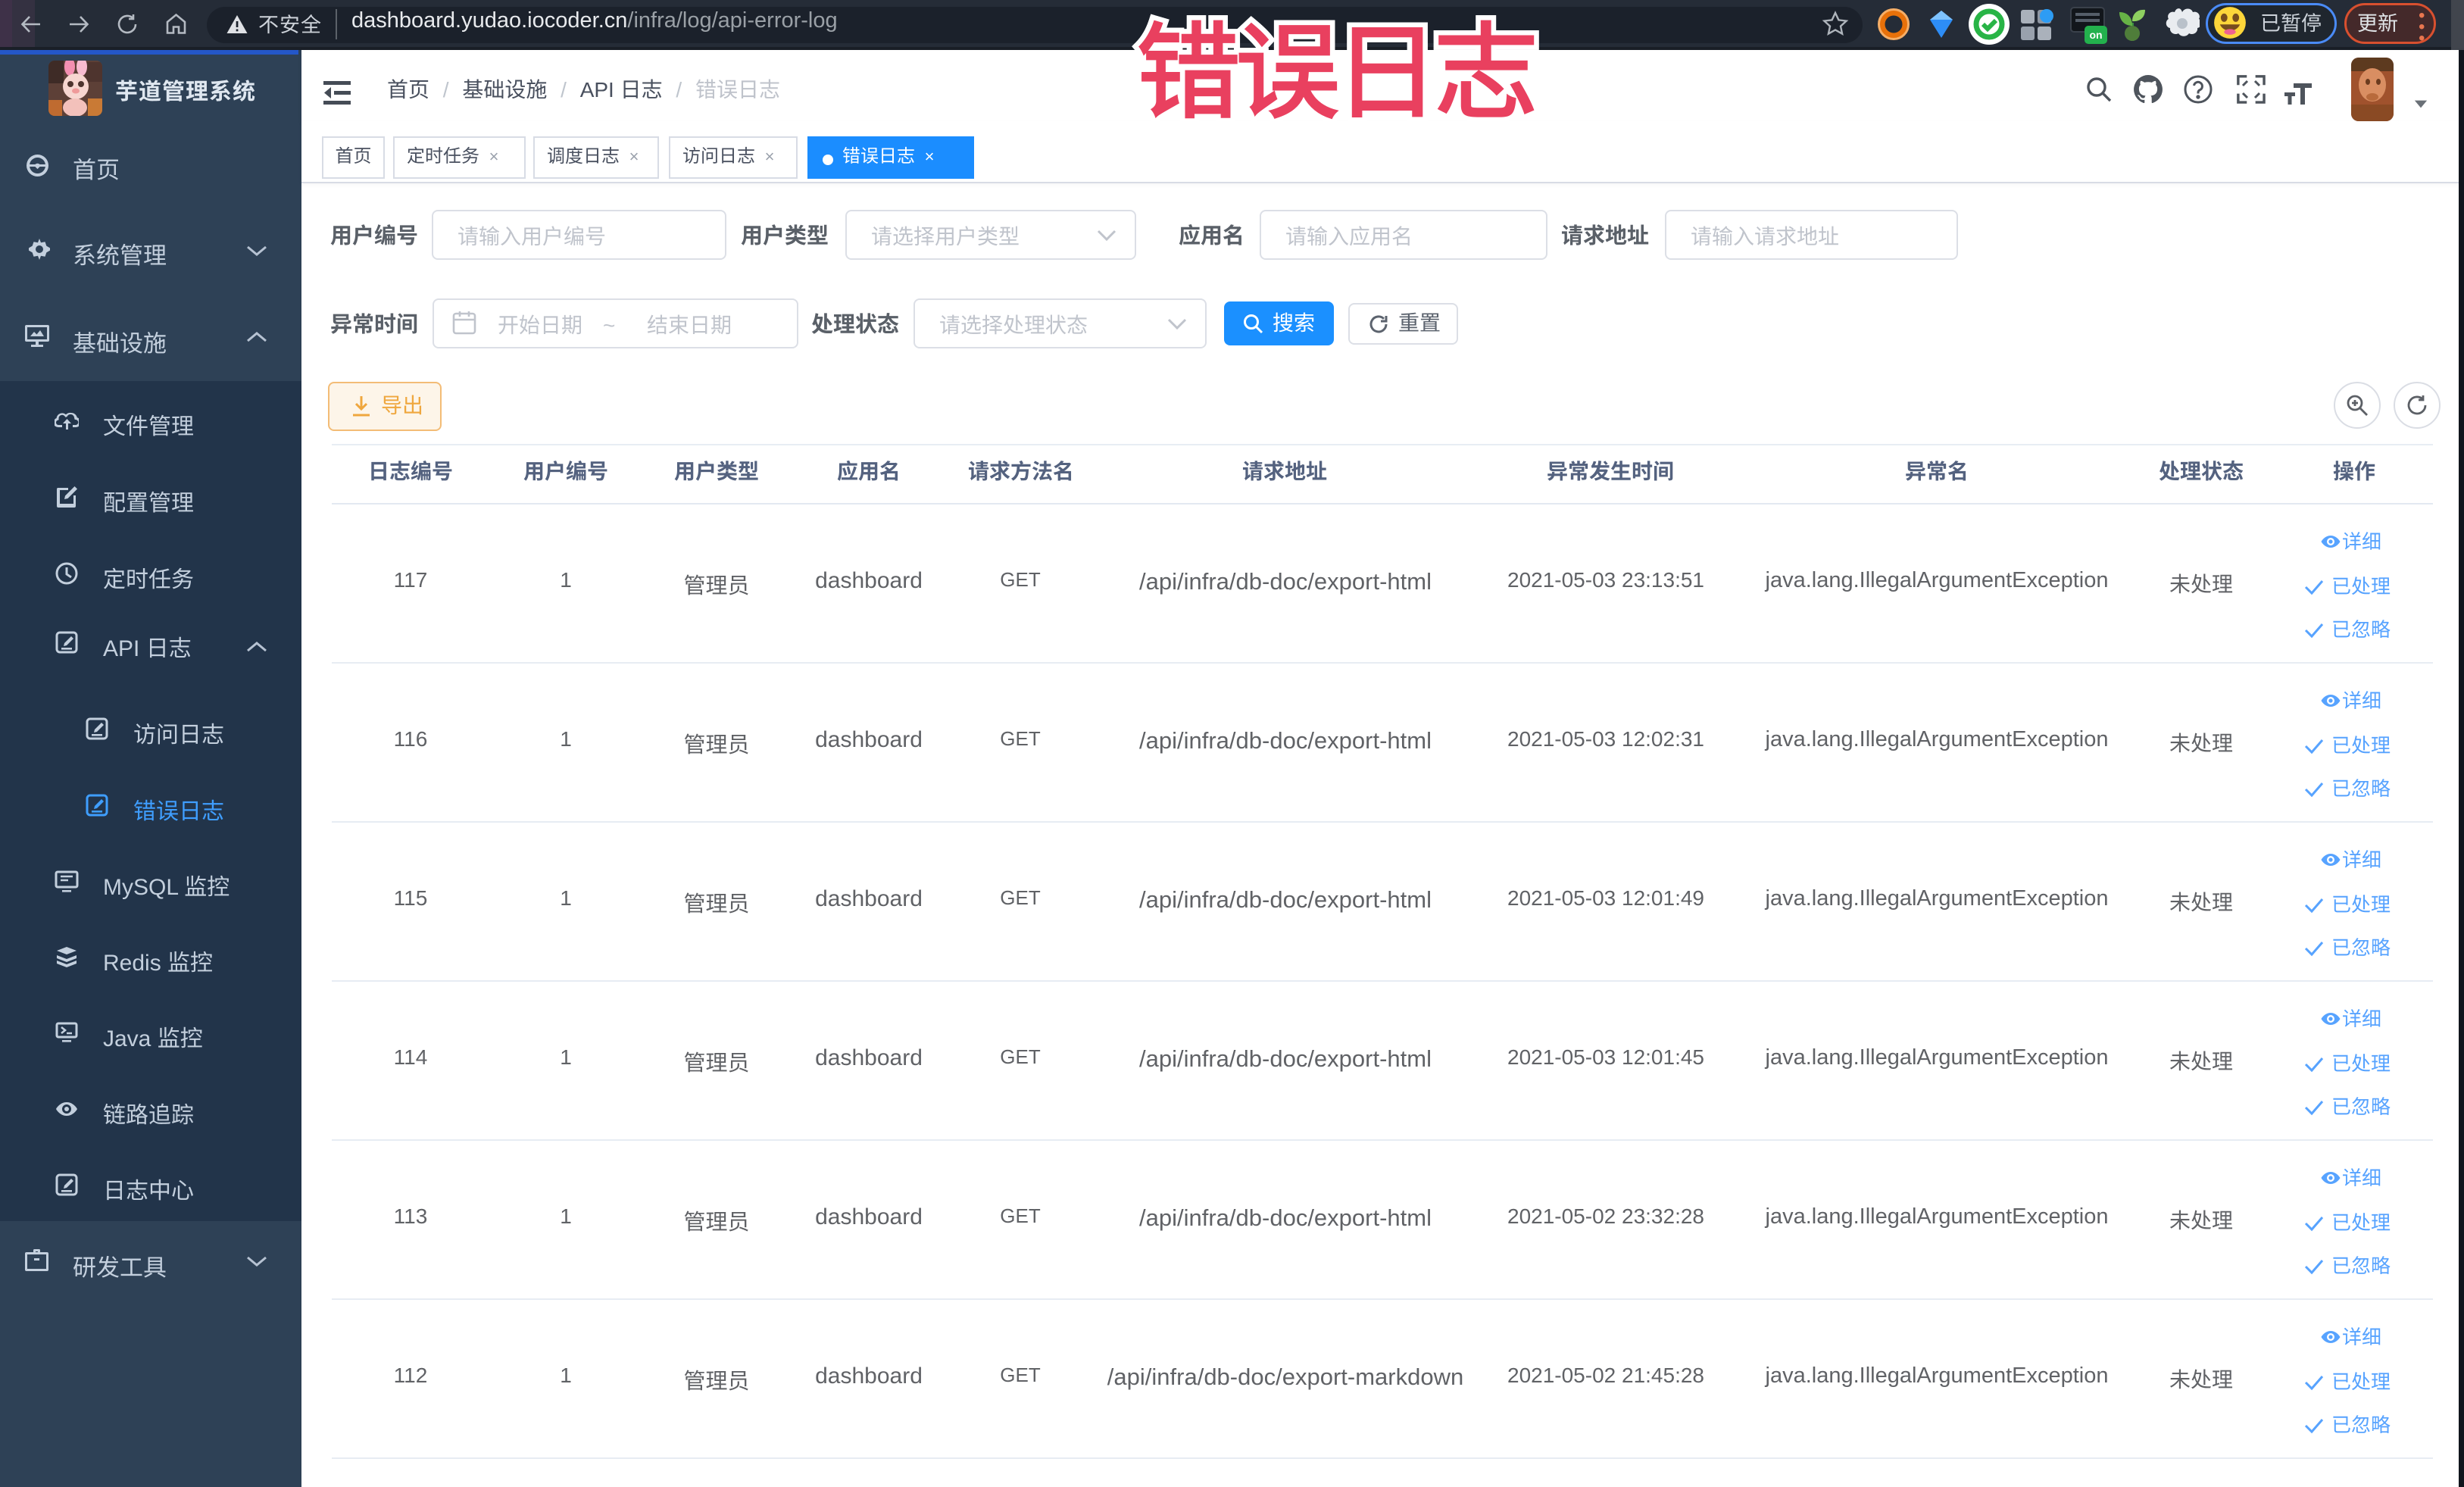  I want to click on svg-text: on, so click(2095, 35).